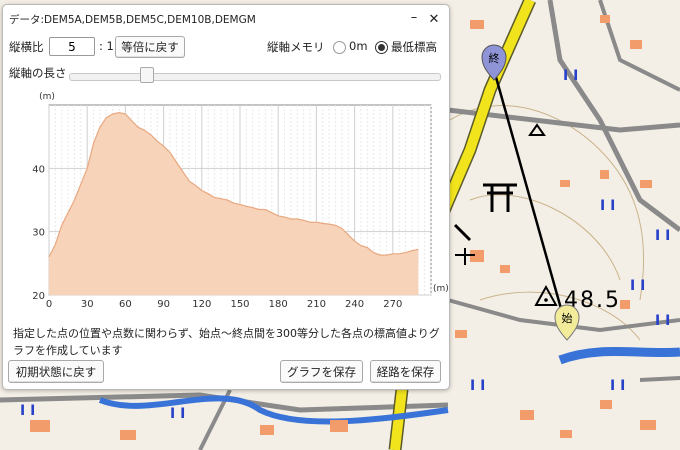  I want to click on window-title: データ:DEM5A,DEM5B,DEM5C,DEM10B,DEMGM, so click(132, 20).